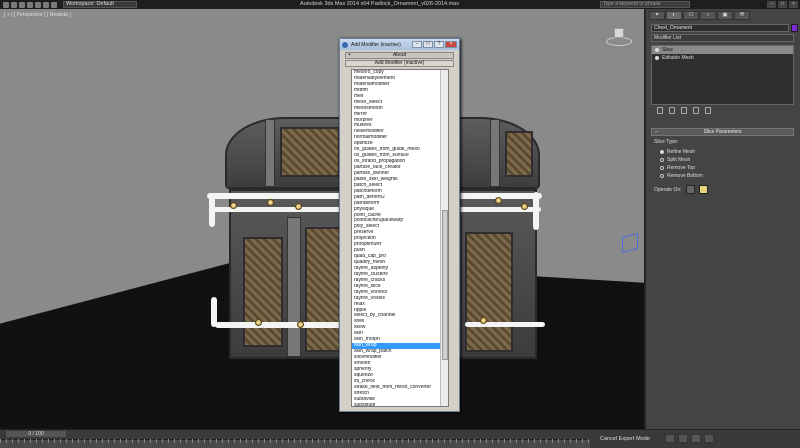  What do you see at coordinates (399, 44) in the screenshot?
I see `dialog-title-bar: Add Modifier (inactive) – □ ? ×` at bounding box center [399, 44].